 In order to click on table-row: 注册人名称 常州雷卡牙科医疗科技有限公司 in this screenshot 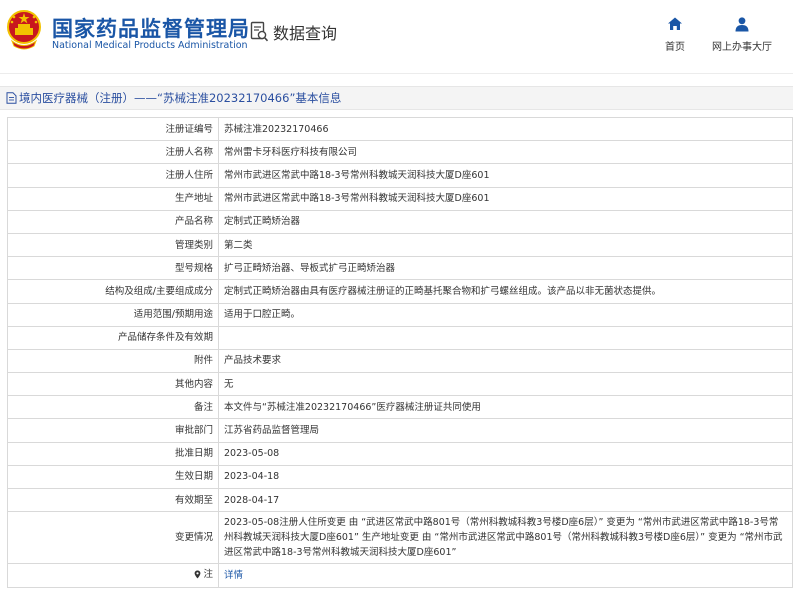, I will do `click(400, 152)`.